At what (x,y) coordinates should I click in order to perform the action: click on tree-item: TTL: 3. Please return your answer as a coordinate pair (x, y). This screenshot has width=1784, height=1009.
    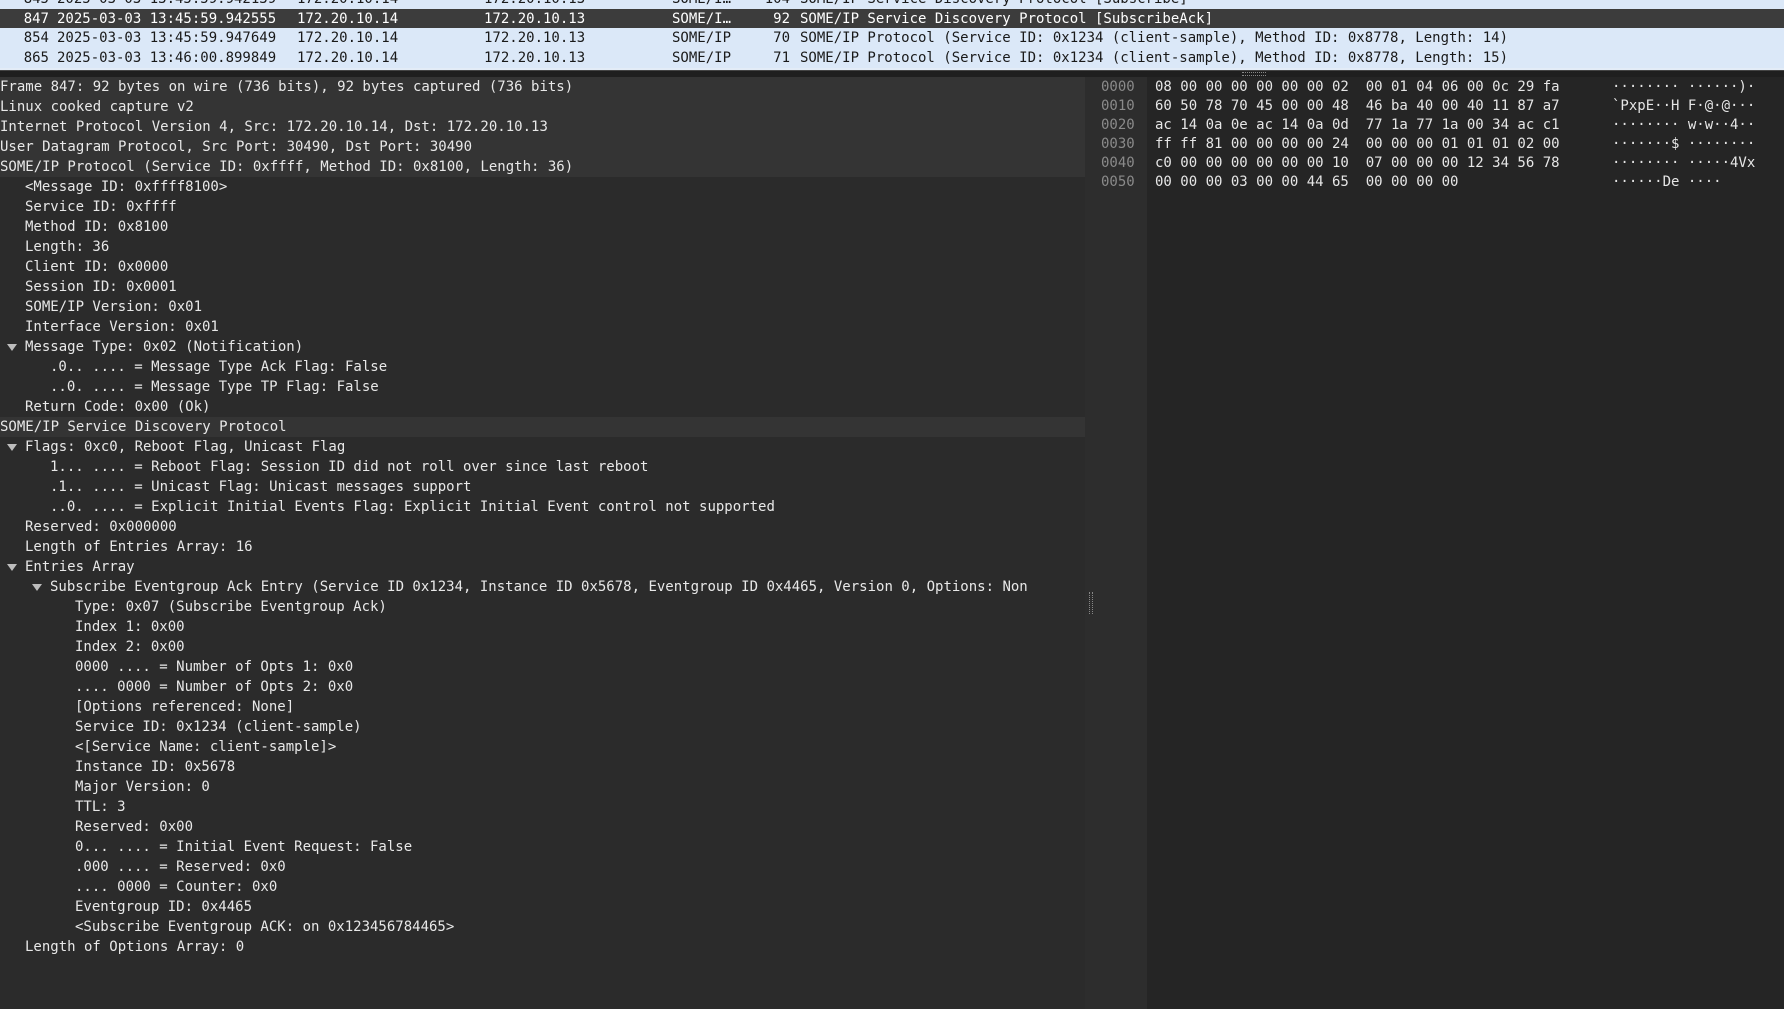
    Looking at the image, I should click on (542, 807).